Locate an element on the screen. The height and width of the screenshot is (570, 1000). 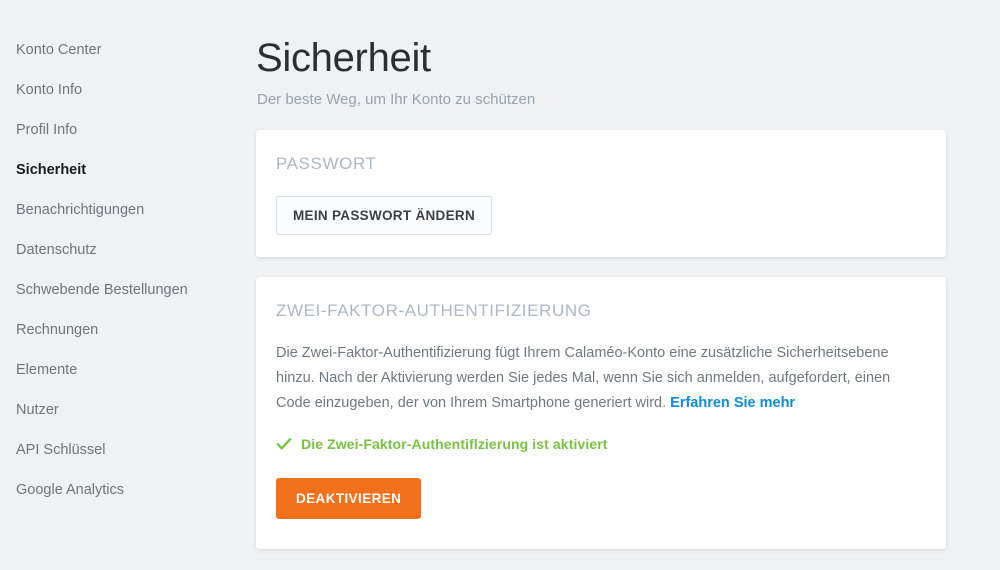
sidebar-item-rechnungen: Rechnungen is located at coordinates (122, 330).